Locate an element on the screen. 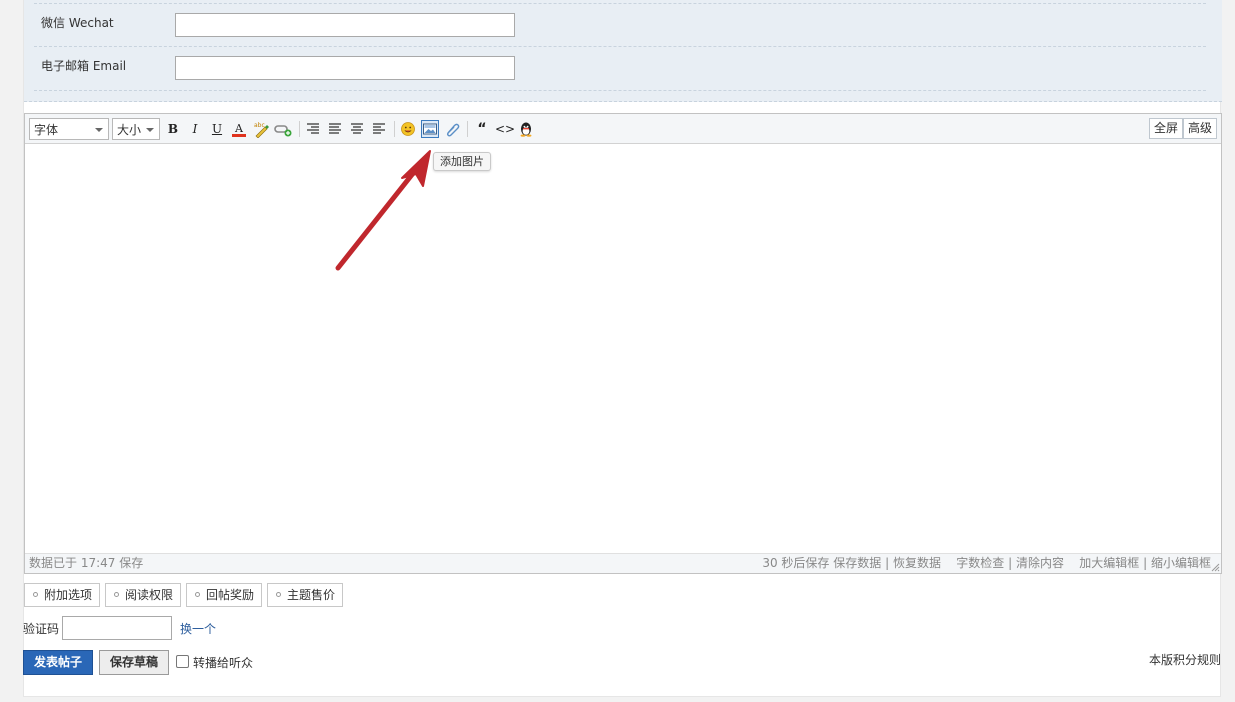 The height and width of the screenshot is (702, 1235). paperclip-icon is located at coordinates (453, 130).